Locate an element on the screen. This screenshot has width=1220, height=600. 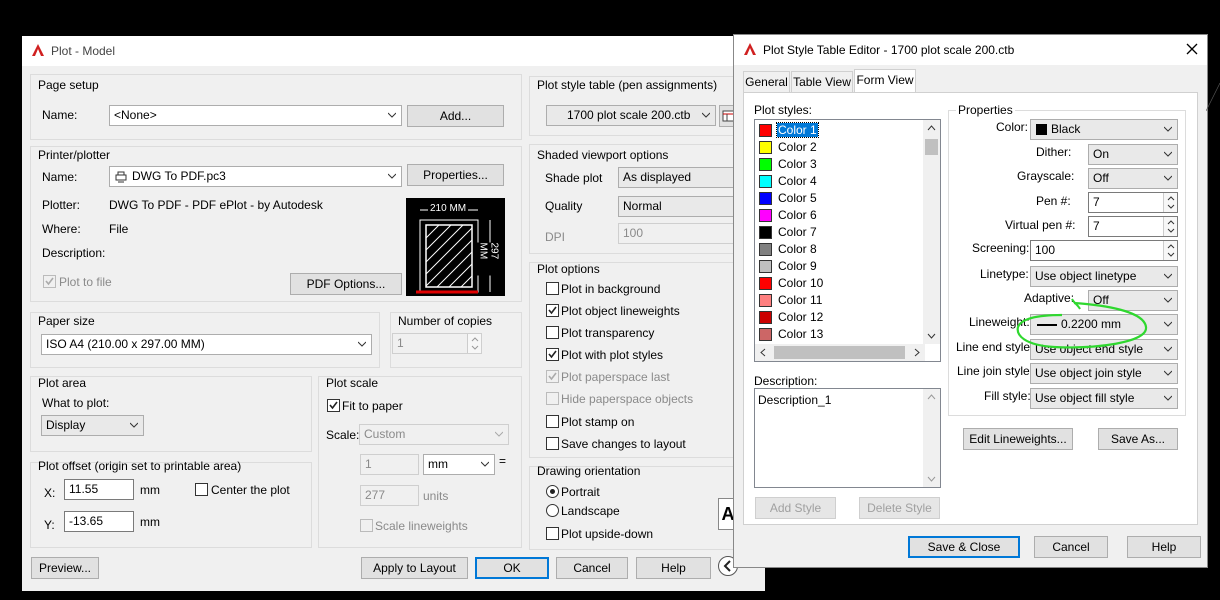
horizontal-scrollbar is located at coordinates (840, 352).